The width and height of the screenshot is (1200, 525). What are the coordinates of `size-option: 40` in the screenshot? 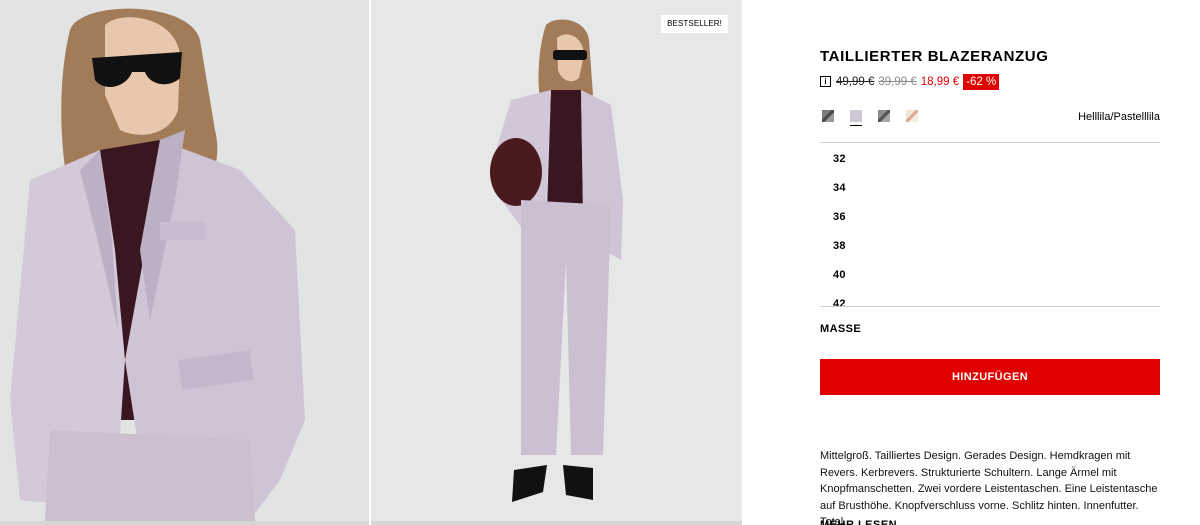 It's located at (839, 275).